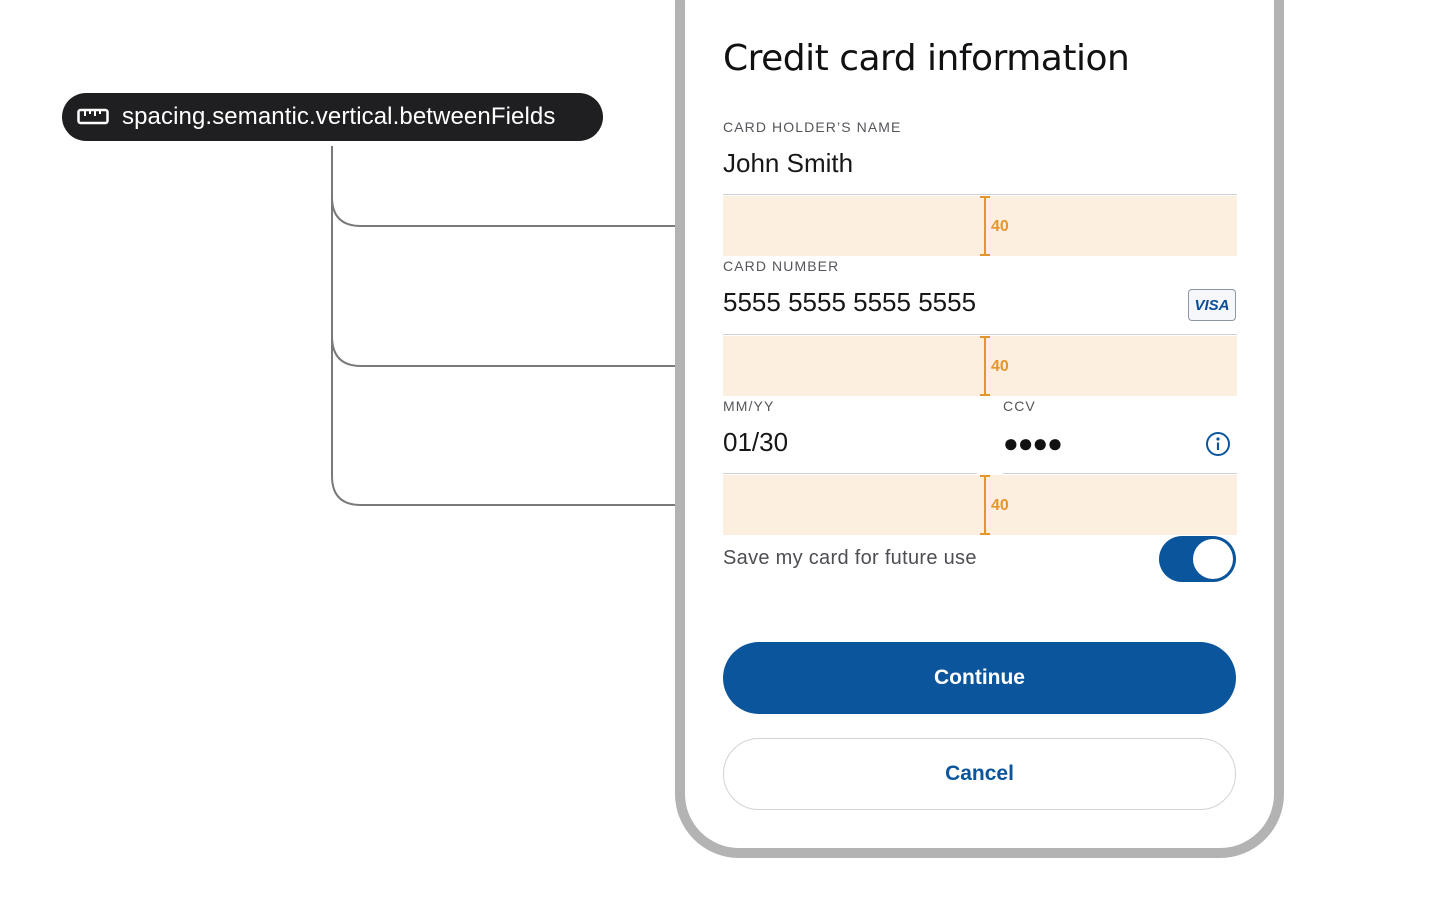  I want to click on spacing-value-3: 40, so click(1000, 505).